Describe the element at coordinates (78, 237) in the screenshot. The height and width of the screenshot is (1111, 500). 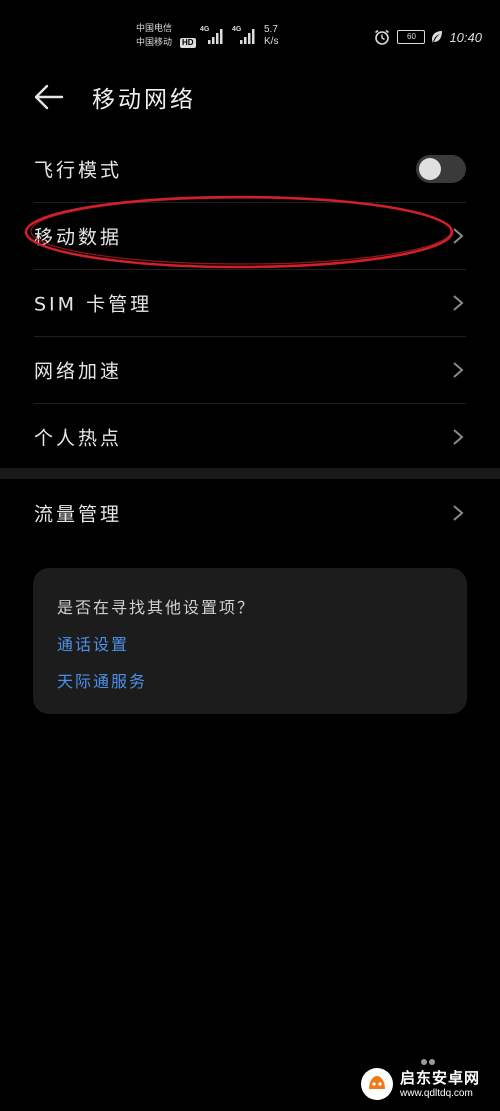
I see `row-label: 移动数据` at that location.